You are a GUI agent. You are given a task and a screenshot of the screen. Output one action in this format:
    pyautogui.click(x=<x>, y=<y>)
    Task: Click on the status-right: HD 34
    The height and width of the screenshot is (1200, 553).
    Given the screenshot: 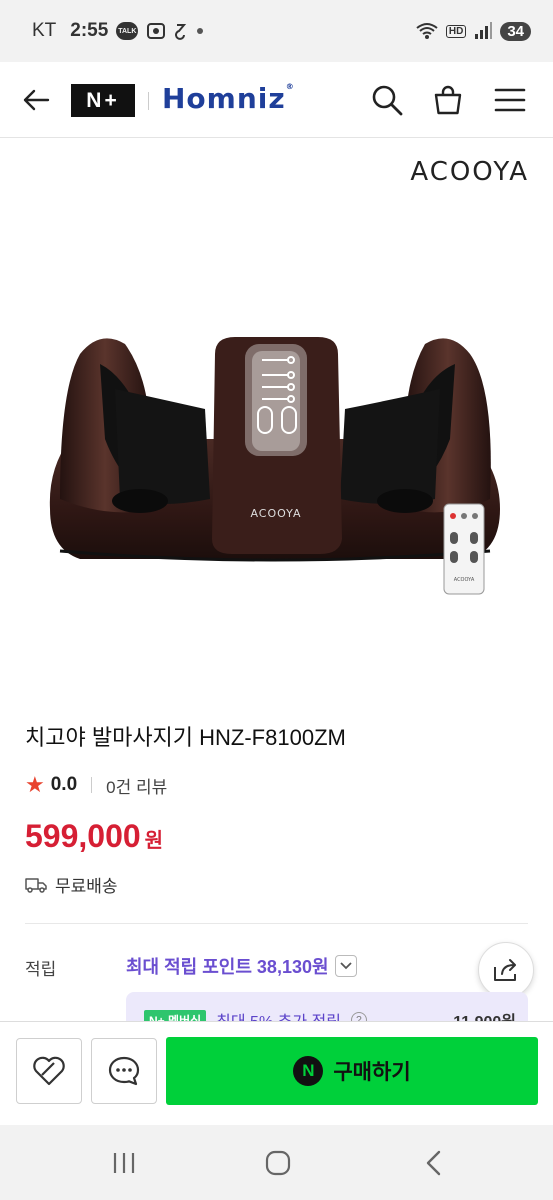 What is the action you would take?
    pyautogui.click(x=473, y=31)
    